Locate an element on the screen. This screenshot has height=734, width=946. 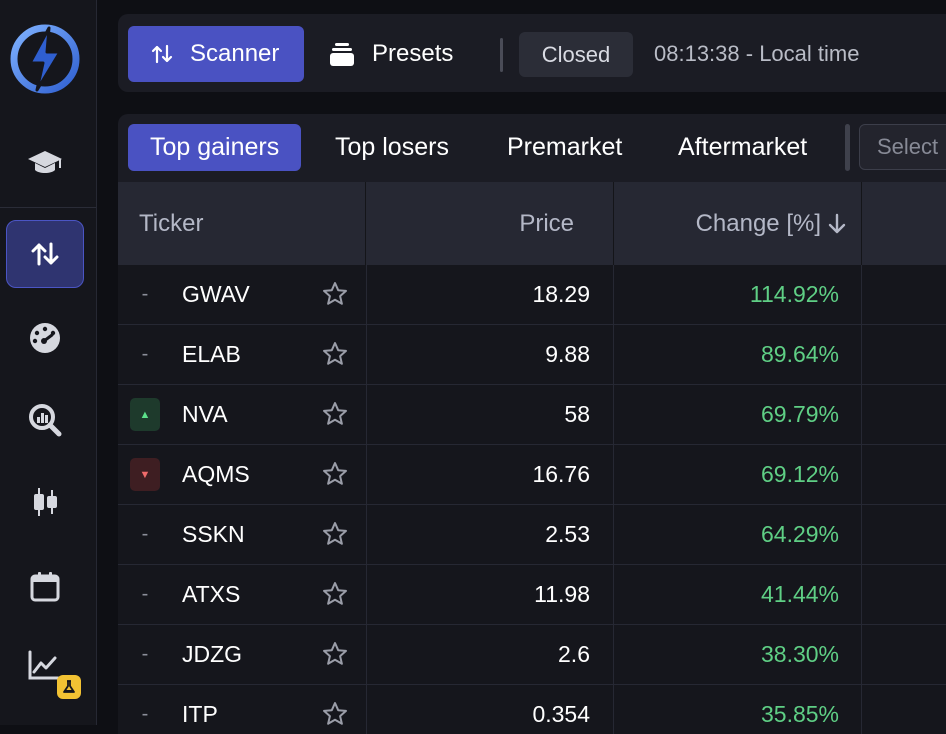
table-row: - JDZG 2.6 38.30% is located at coordinates (532, 655).